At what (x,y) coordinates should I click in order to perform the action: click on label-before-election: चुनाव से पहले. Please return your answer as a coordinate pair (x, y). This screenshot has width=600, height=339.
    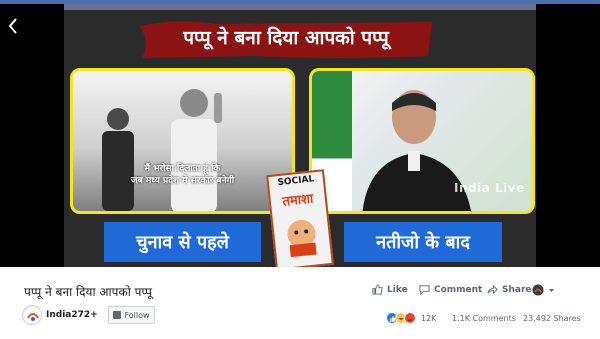
    Looking at the image, I should click on (182, 242).